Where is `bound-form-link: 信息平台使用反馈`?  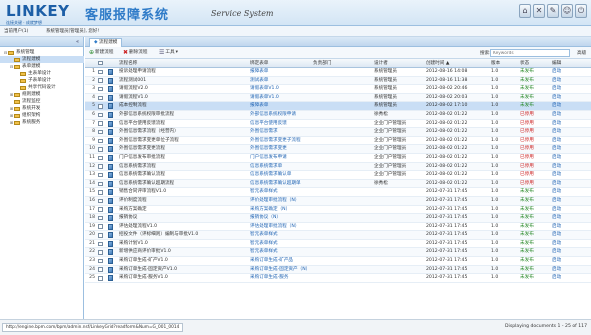 bound-form-link: 信息平台使用反馈 is located at coordinates (280, 124).